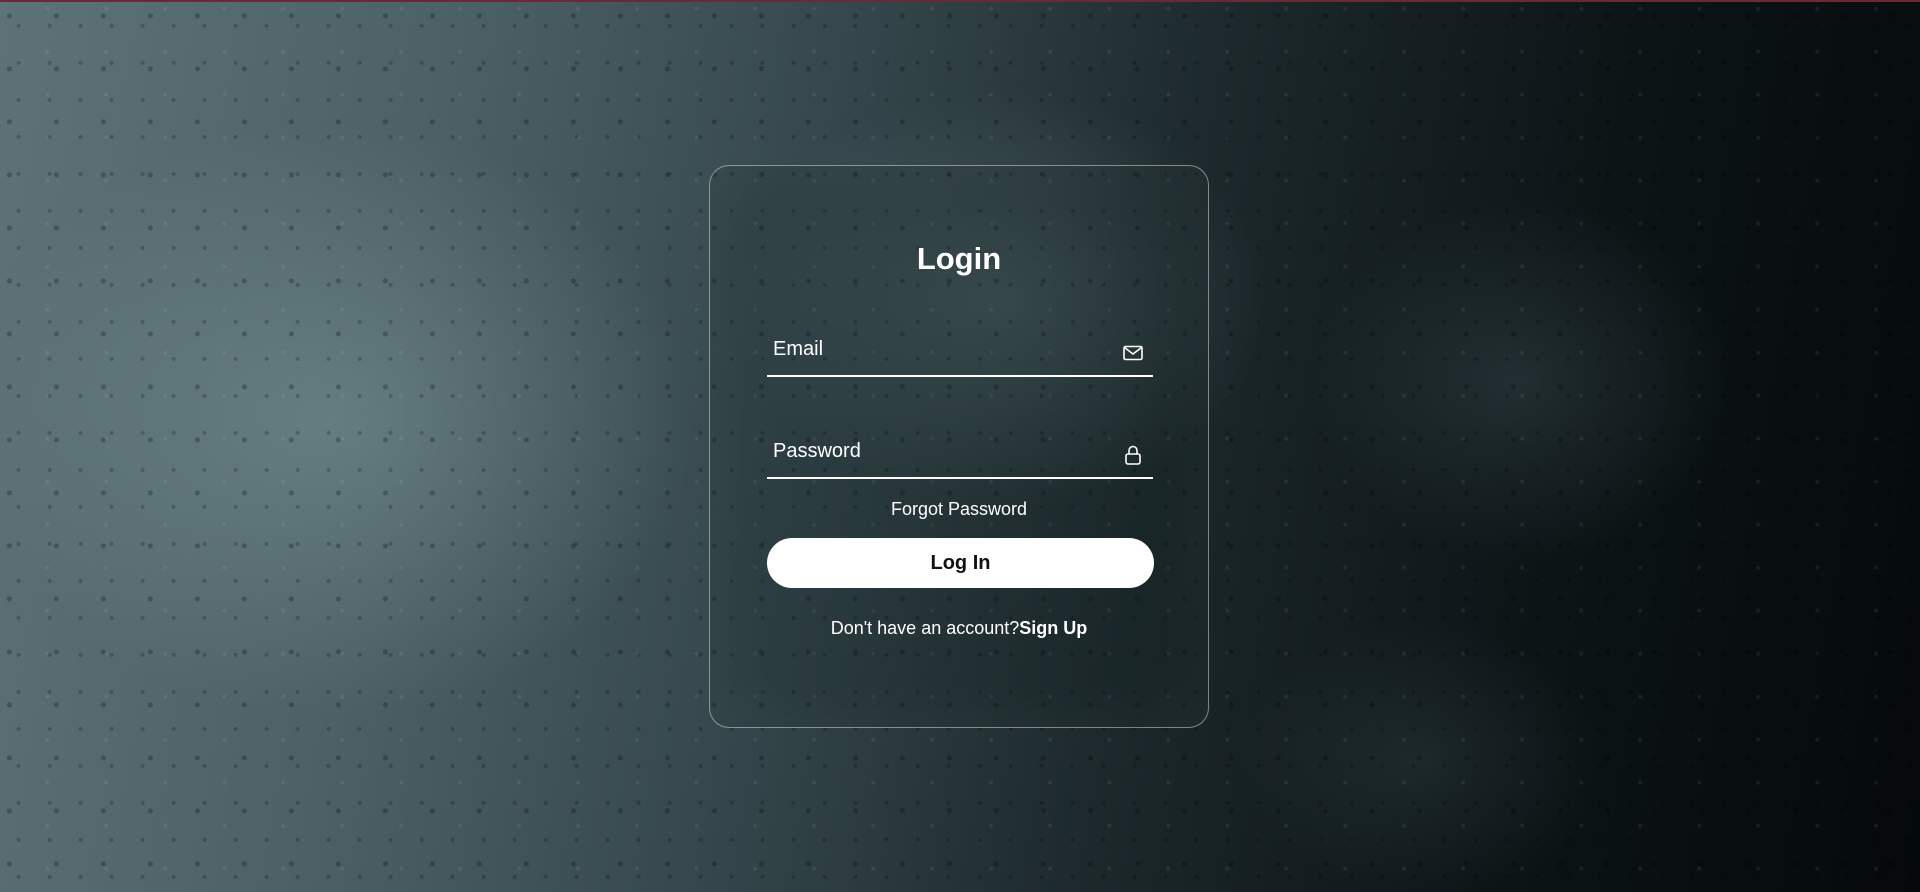 Image resolution: width=1920 pixels, height=892 pixels. I want to click on signup-prompt: Don't have an account?, so click(925, 628).